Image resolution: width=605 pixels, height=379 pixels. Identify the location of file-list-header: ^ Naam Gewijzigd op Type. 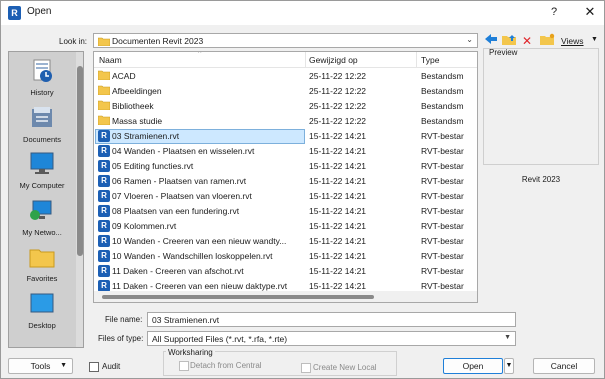
(285, 60).